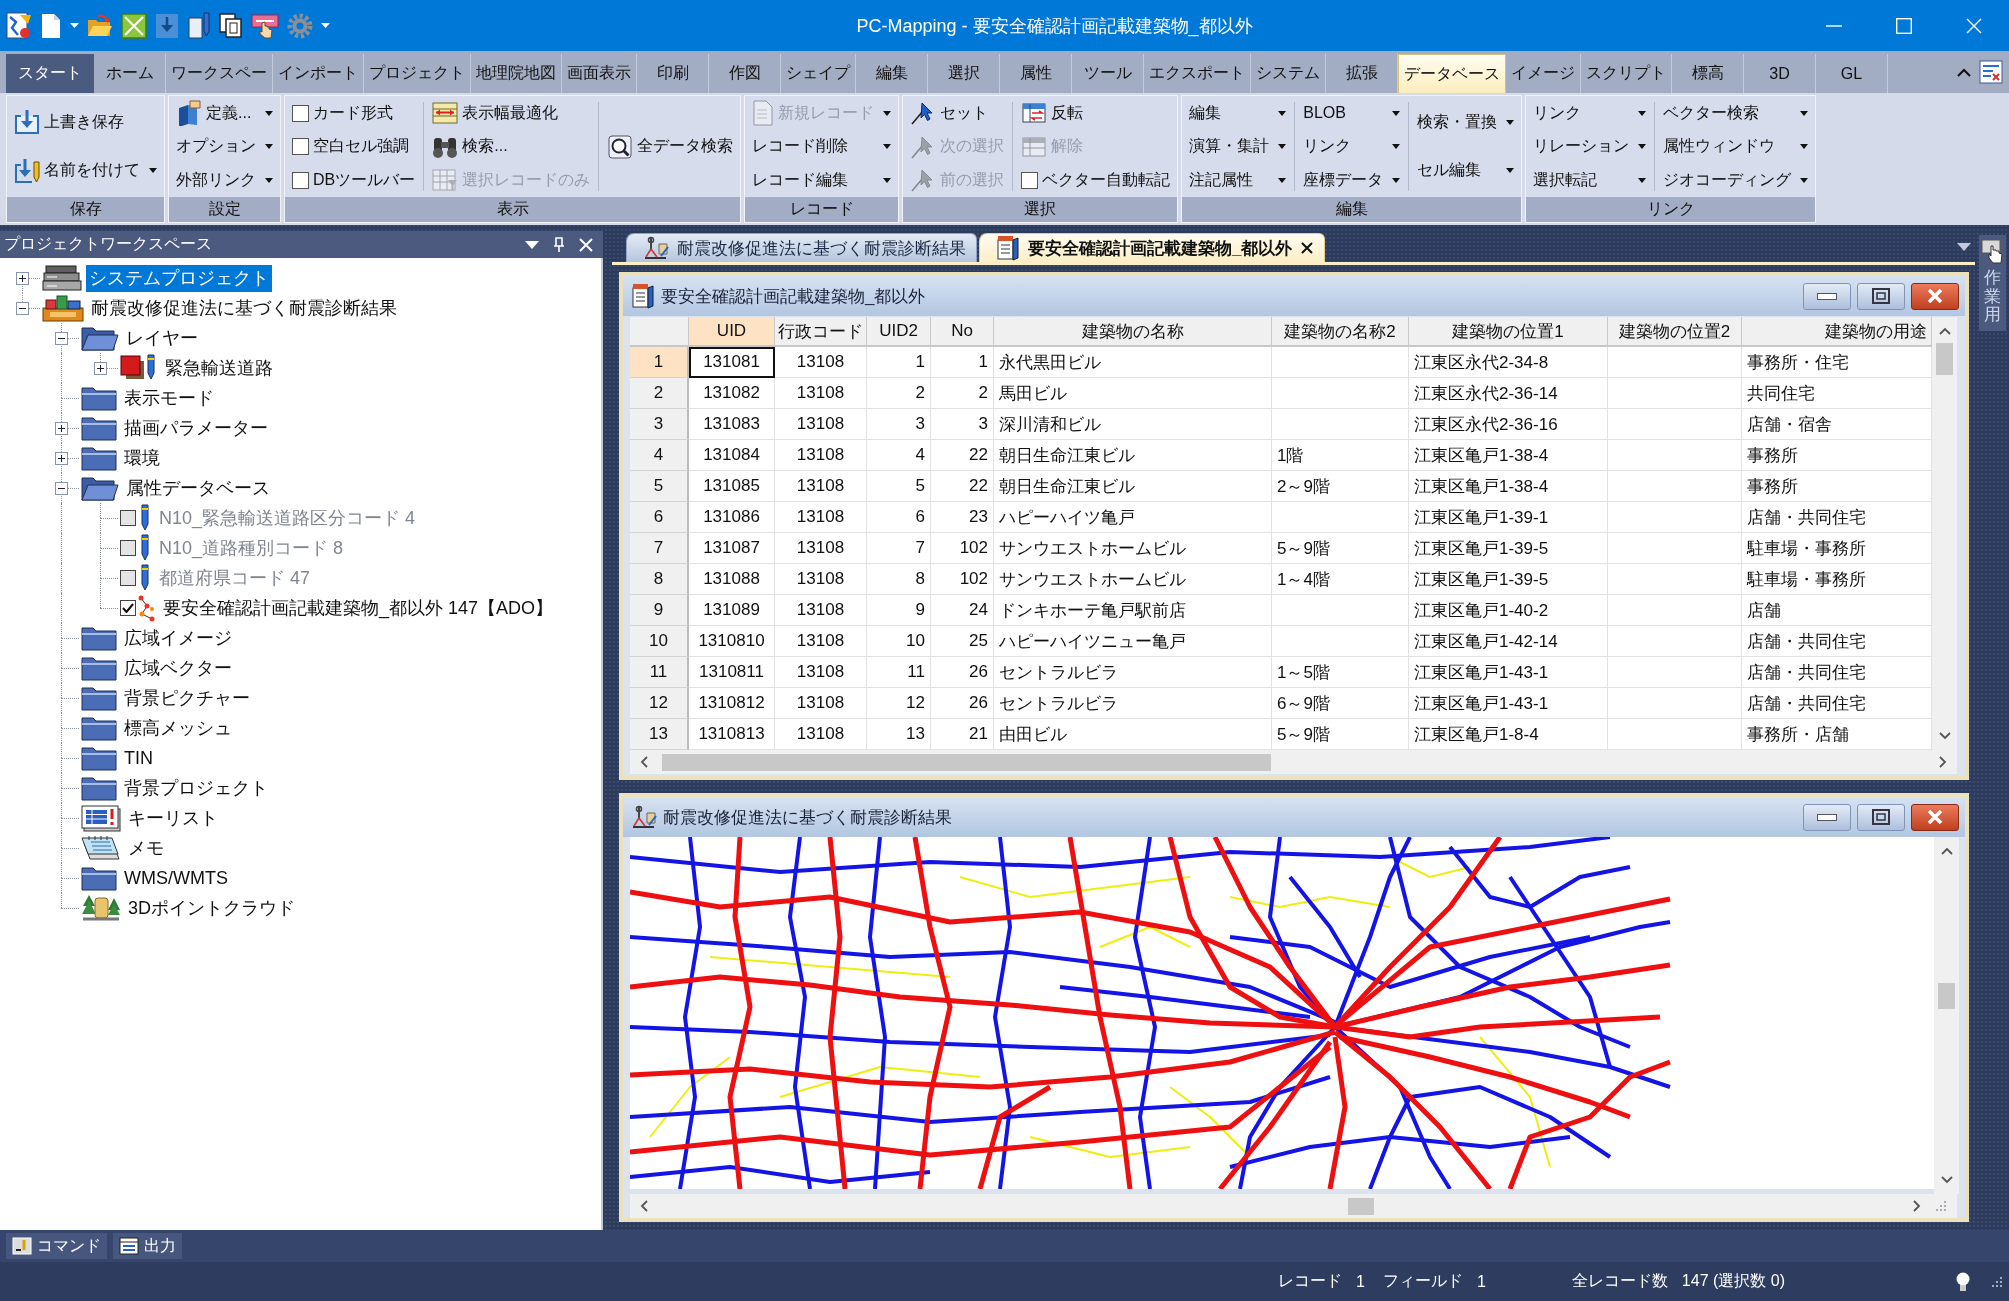 The width and height of the screenshot is (2009, 1301). I want to click on download-icon, so click(167, 25).